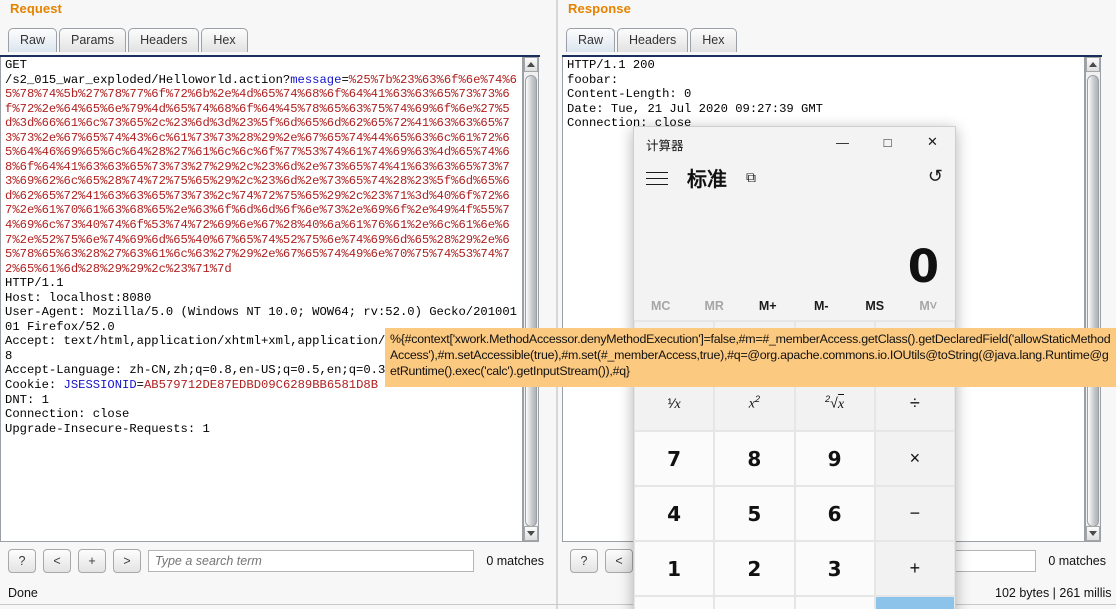  Describe the element at coordinates (674, 568) in the screenshot. I see `calc-key-digit-1: 1` at that location.